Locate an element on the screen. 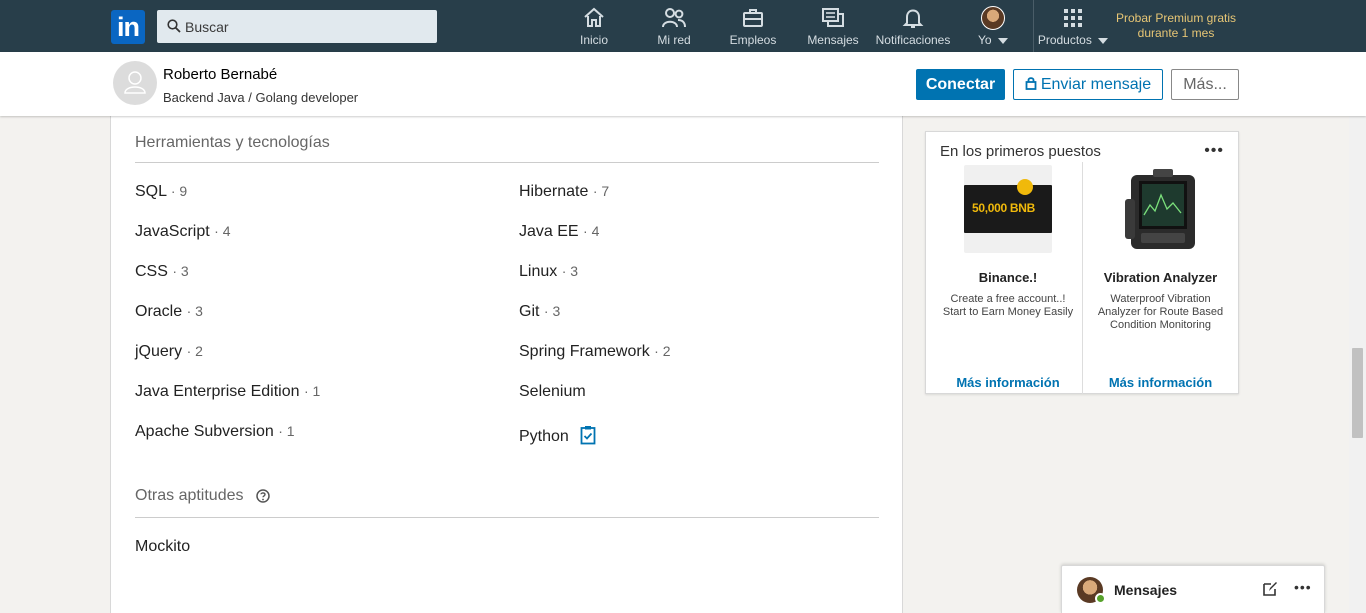 The image size is (1366, 613). skill-item: CSS · 3 is located at coordinates (162, 272).